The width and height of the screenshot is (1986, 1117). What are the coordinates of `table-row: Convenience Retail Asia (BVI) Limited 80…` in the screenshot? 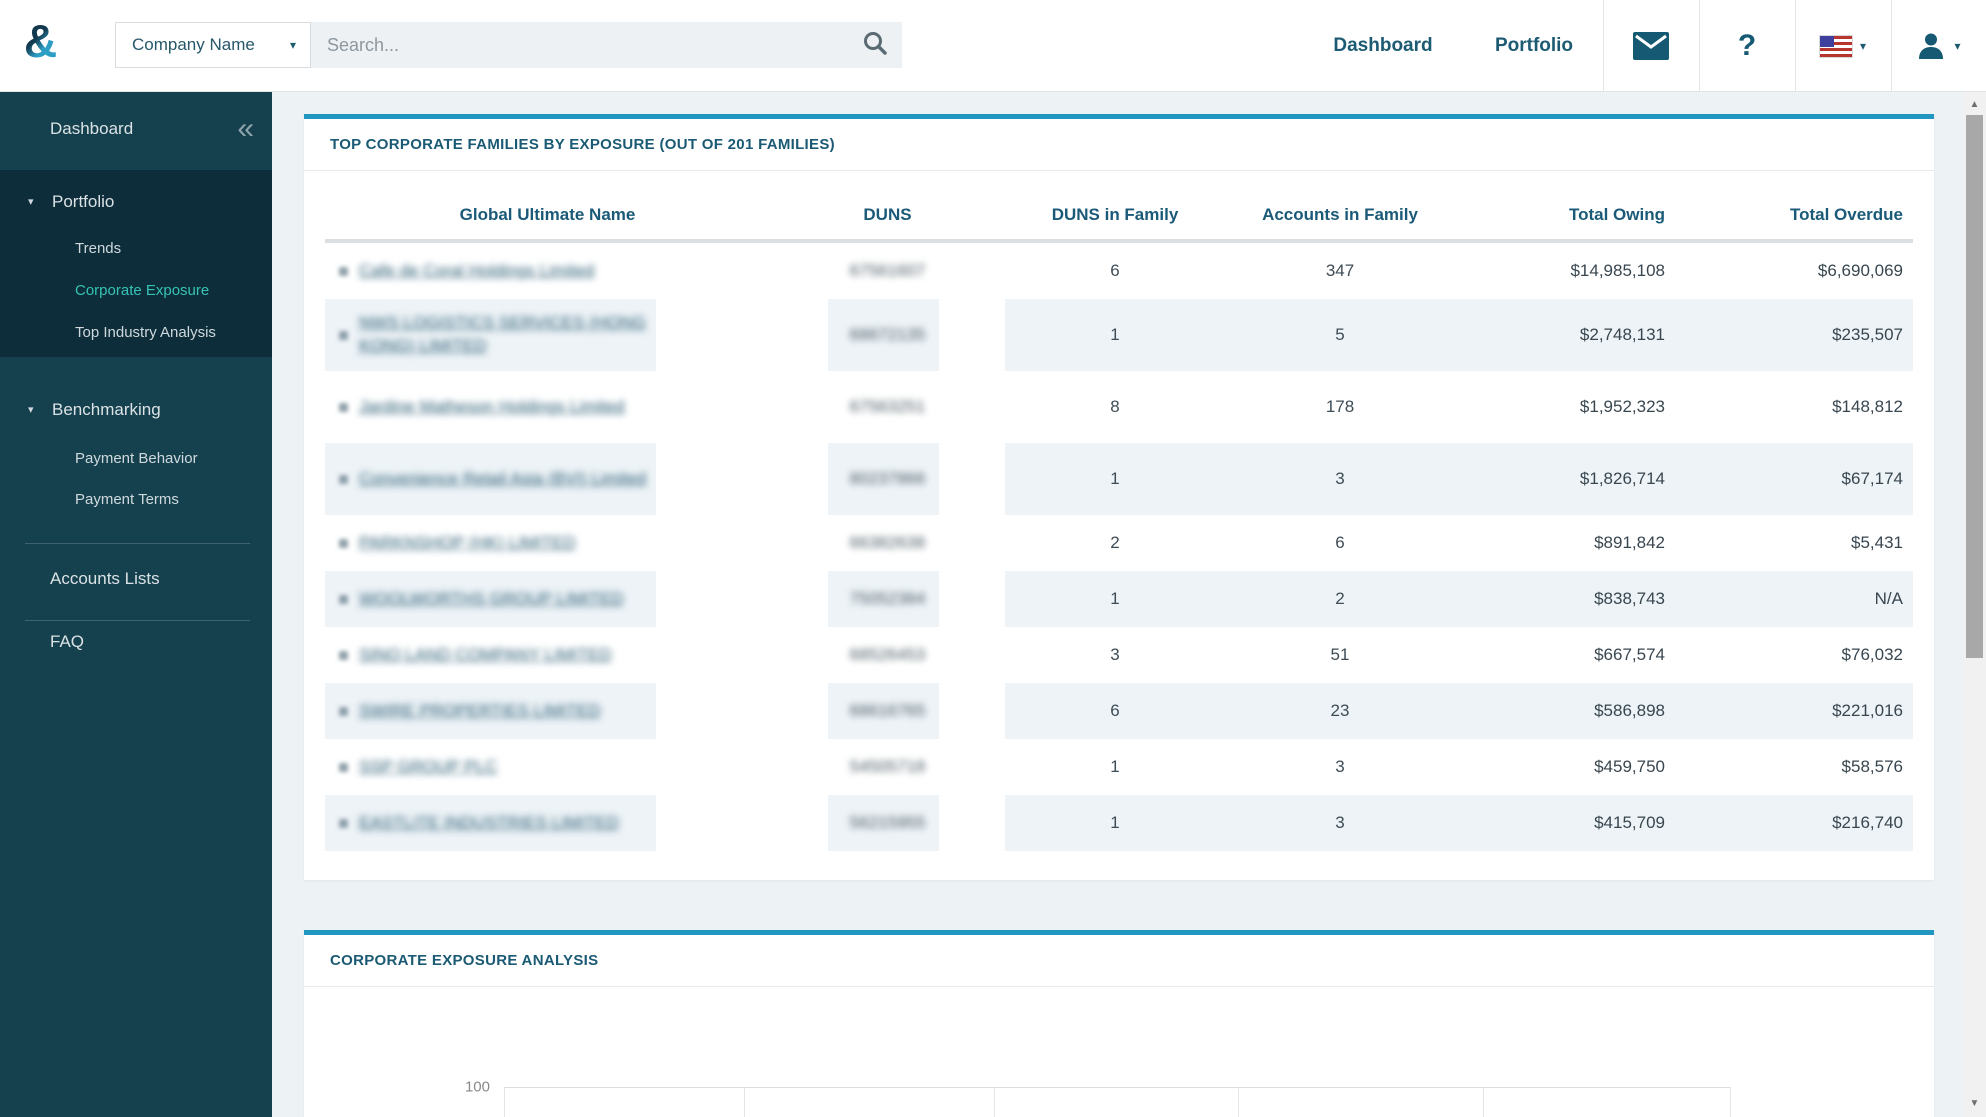 It's located at (1119, 479).